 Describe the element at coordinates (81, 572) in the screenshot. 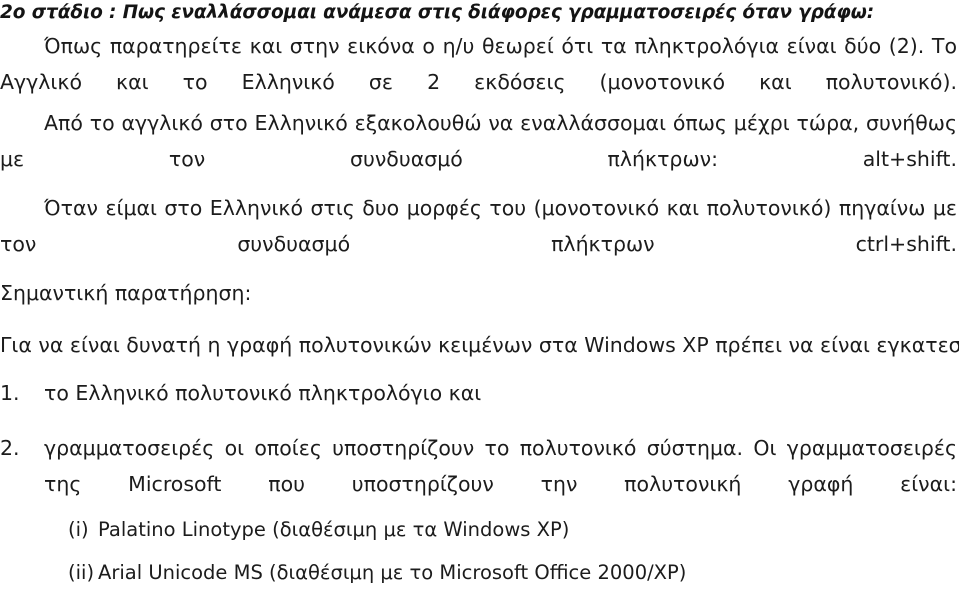

I see `sub-list-item-marker: (ii)` at that location.